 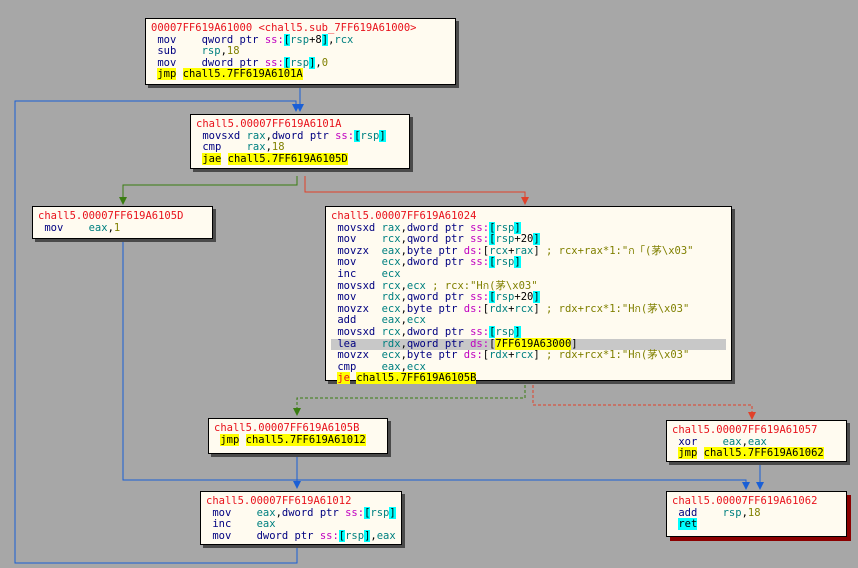 What do you see at coordinates (688, 441) in the screenshot?
I see `mnemonic: xor` at bounding box center [688, 441].